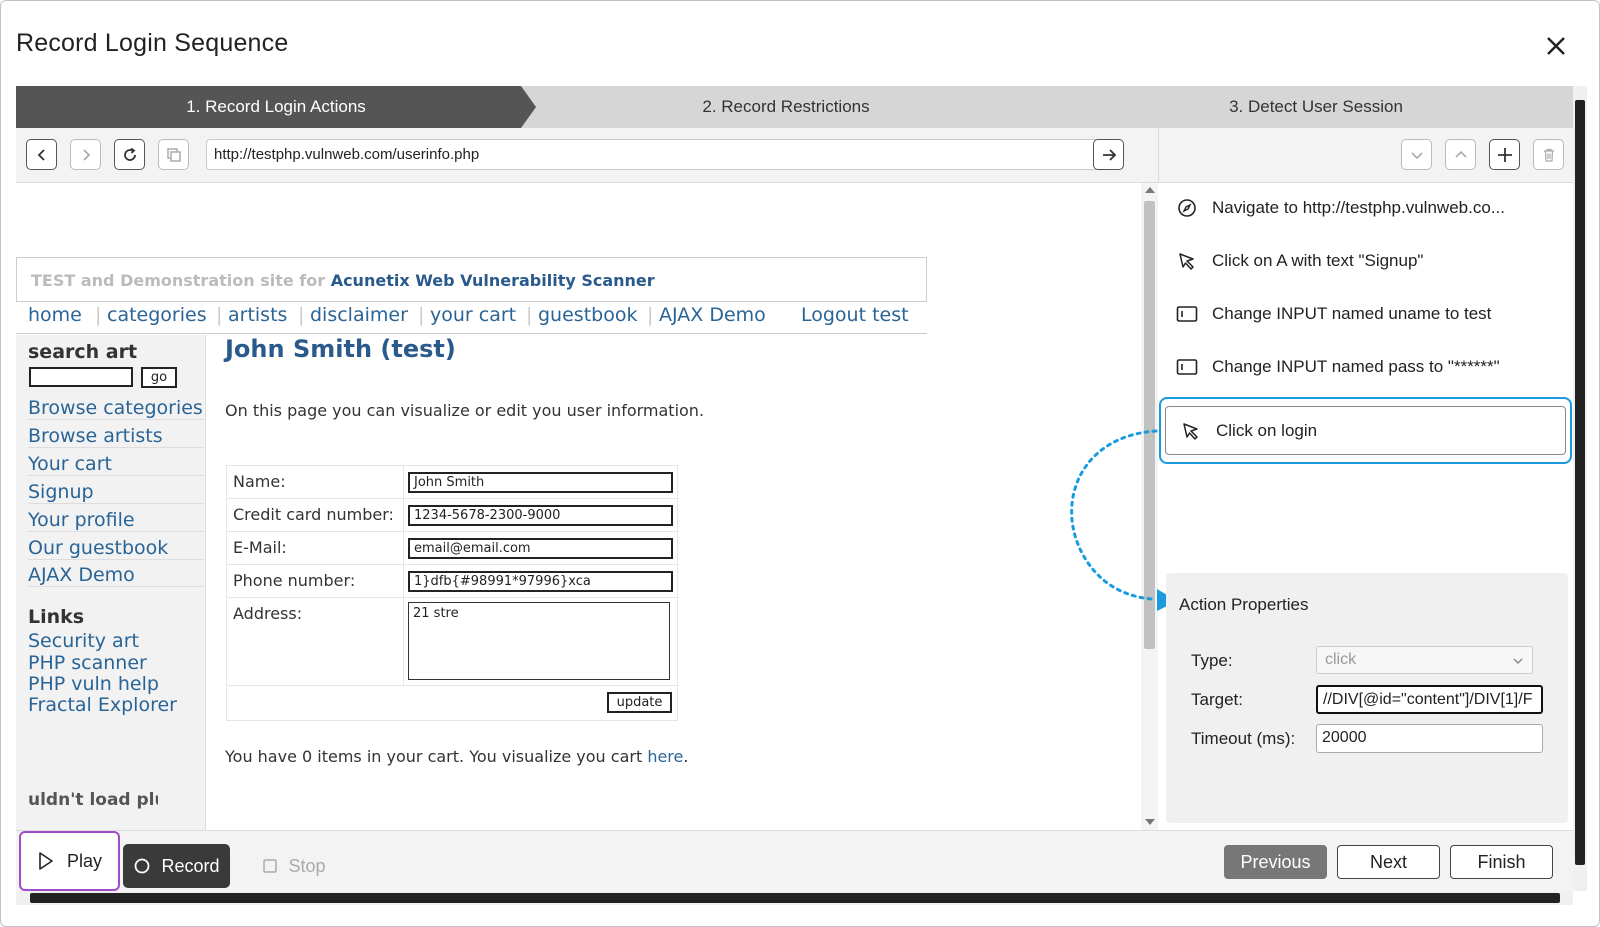 The image size is (1600, 927). Describe the element at coordinates (1217, 699) in the screenshot. I see `target-label: Target:` at that location.